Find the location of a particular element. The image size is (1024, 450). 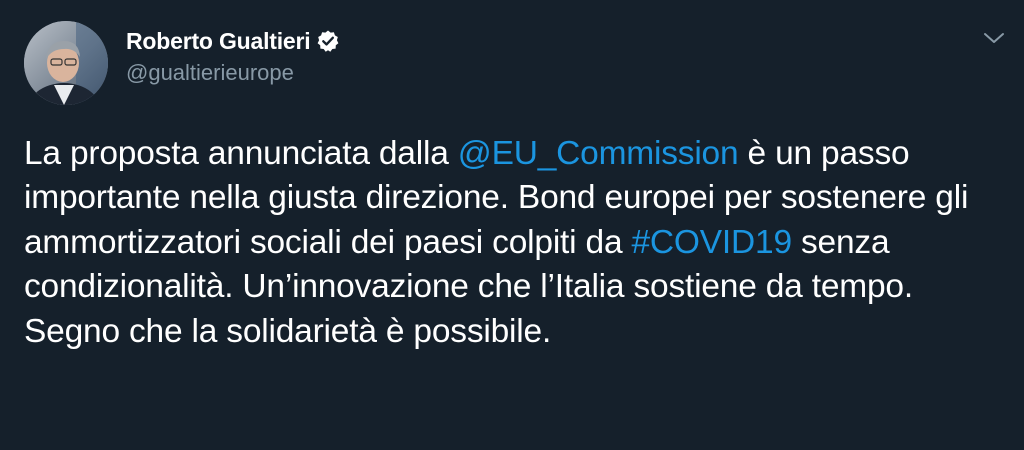

profile-photo is located at coordinates (66, 63).